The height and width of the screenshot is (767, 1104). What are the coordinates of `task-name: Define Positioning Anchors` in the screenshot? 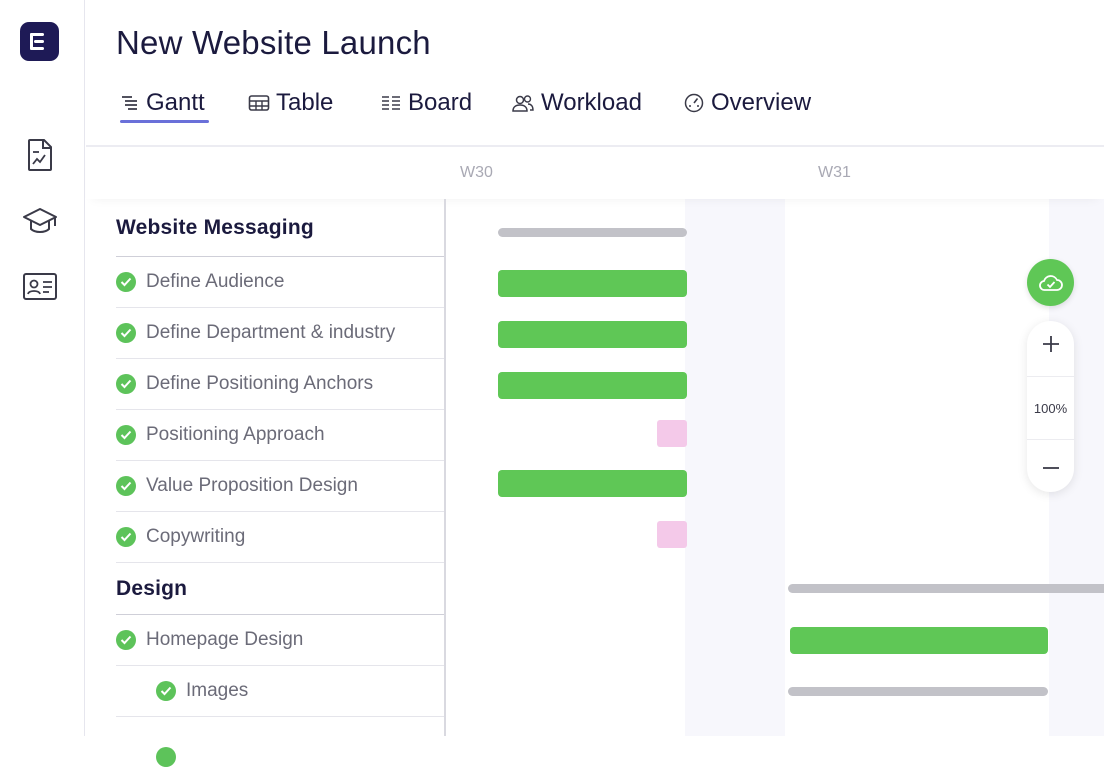 It's located at (260, 383).